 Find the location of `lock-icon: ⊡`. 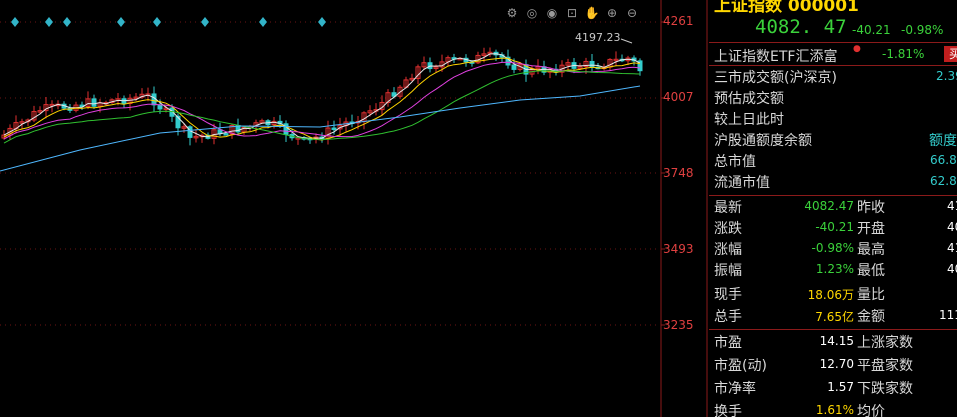

lock-icon: ⊡ is located at coordinates (572, 13).